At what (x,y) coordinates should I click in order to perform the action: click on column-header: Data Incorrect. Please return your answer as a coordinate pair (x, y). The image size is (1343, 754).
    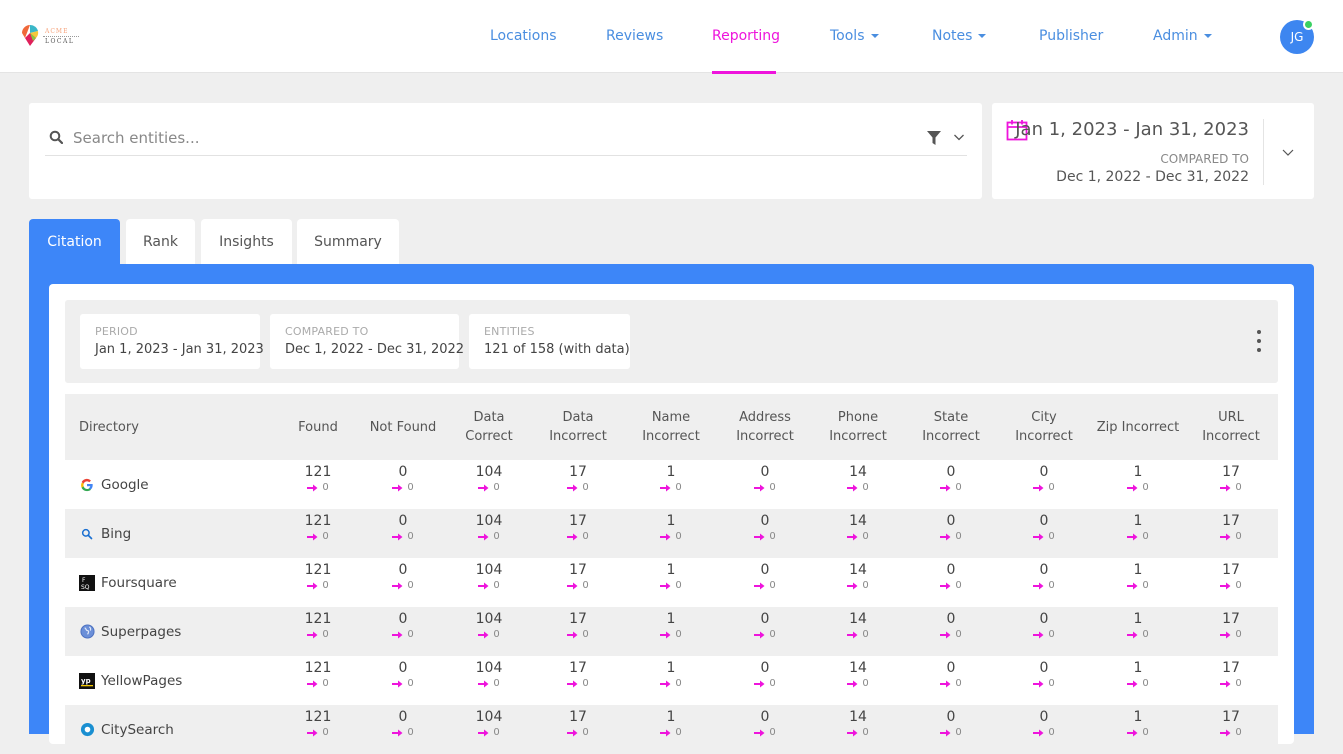
    Looking at the image, I should click on (578, 427).